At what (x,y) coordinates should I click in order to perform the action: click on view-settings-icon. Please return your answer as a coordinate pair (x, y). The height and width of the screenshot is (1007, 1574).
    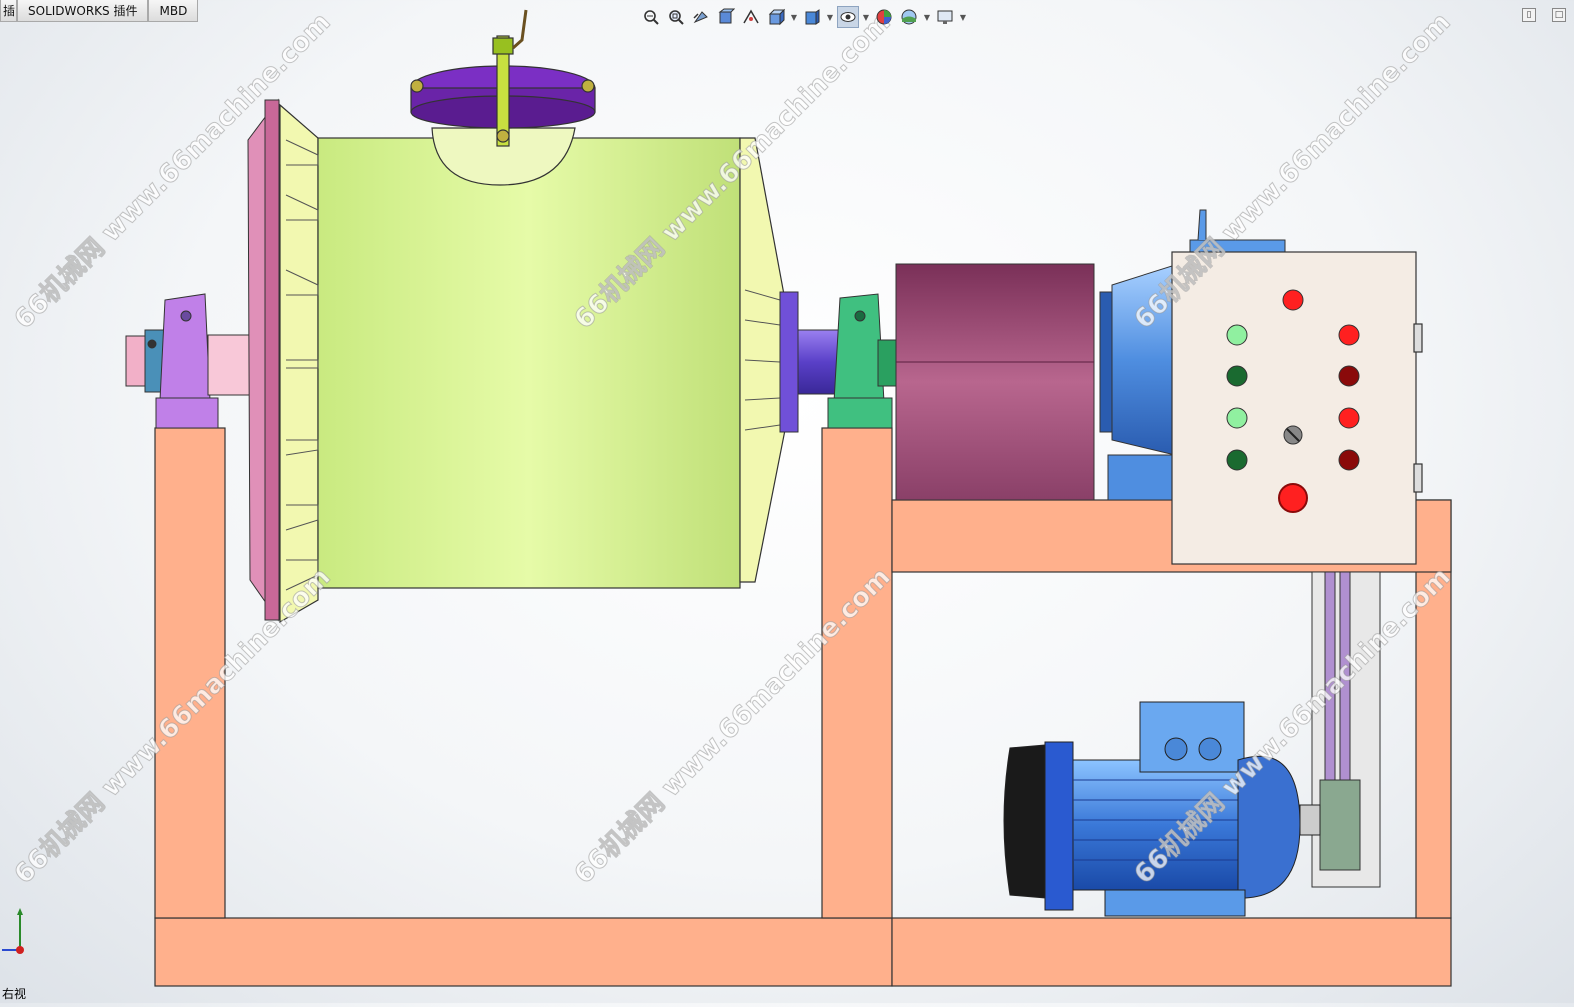
    Looking at the image, I should click on (945, 17).